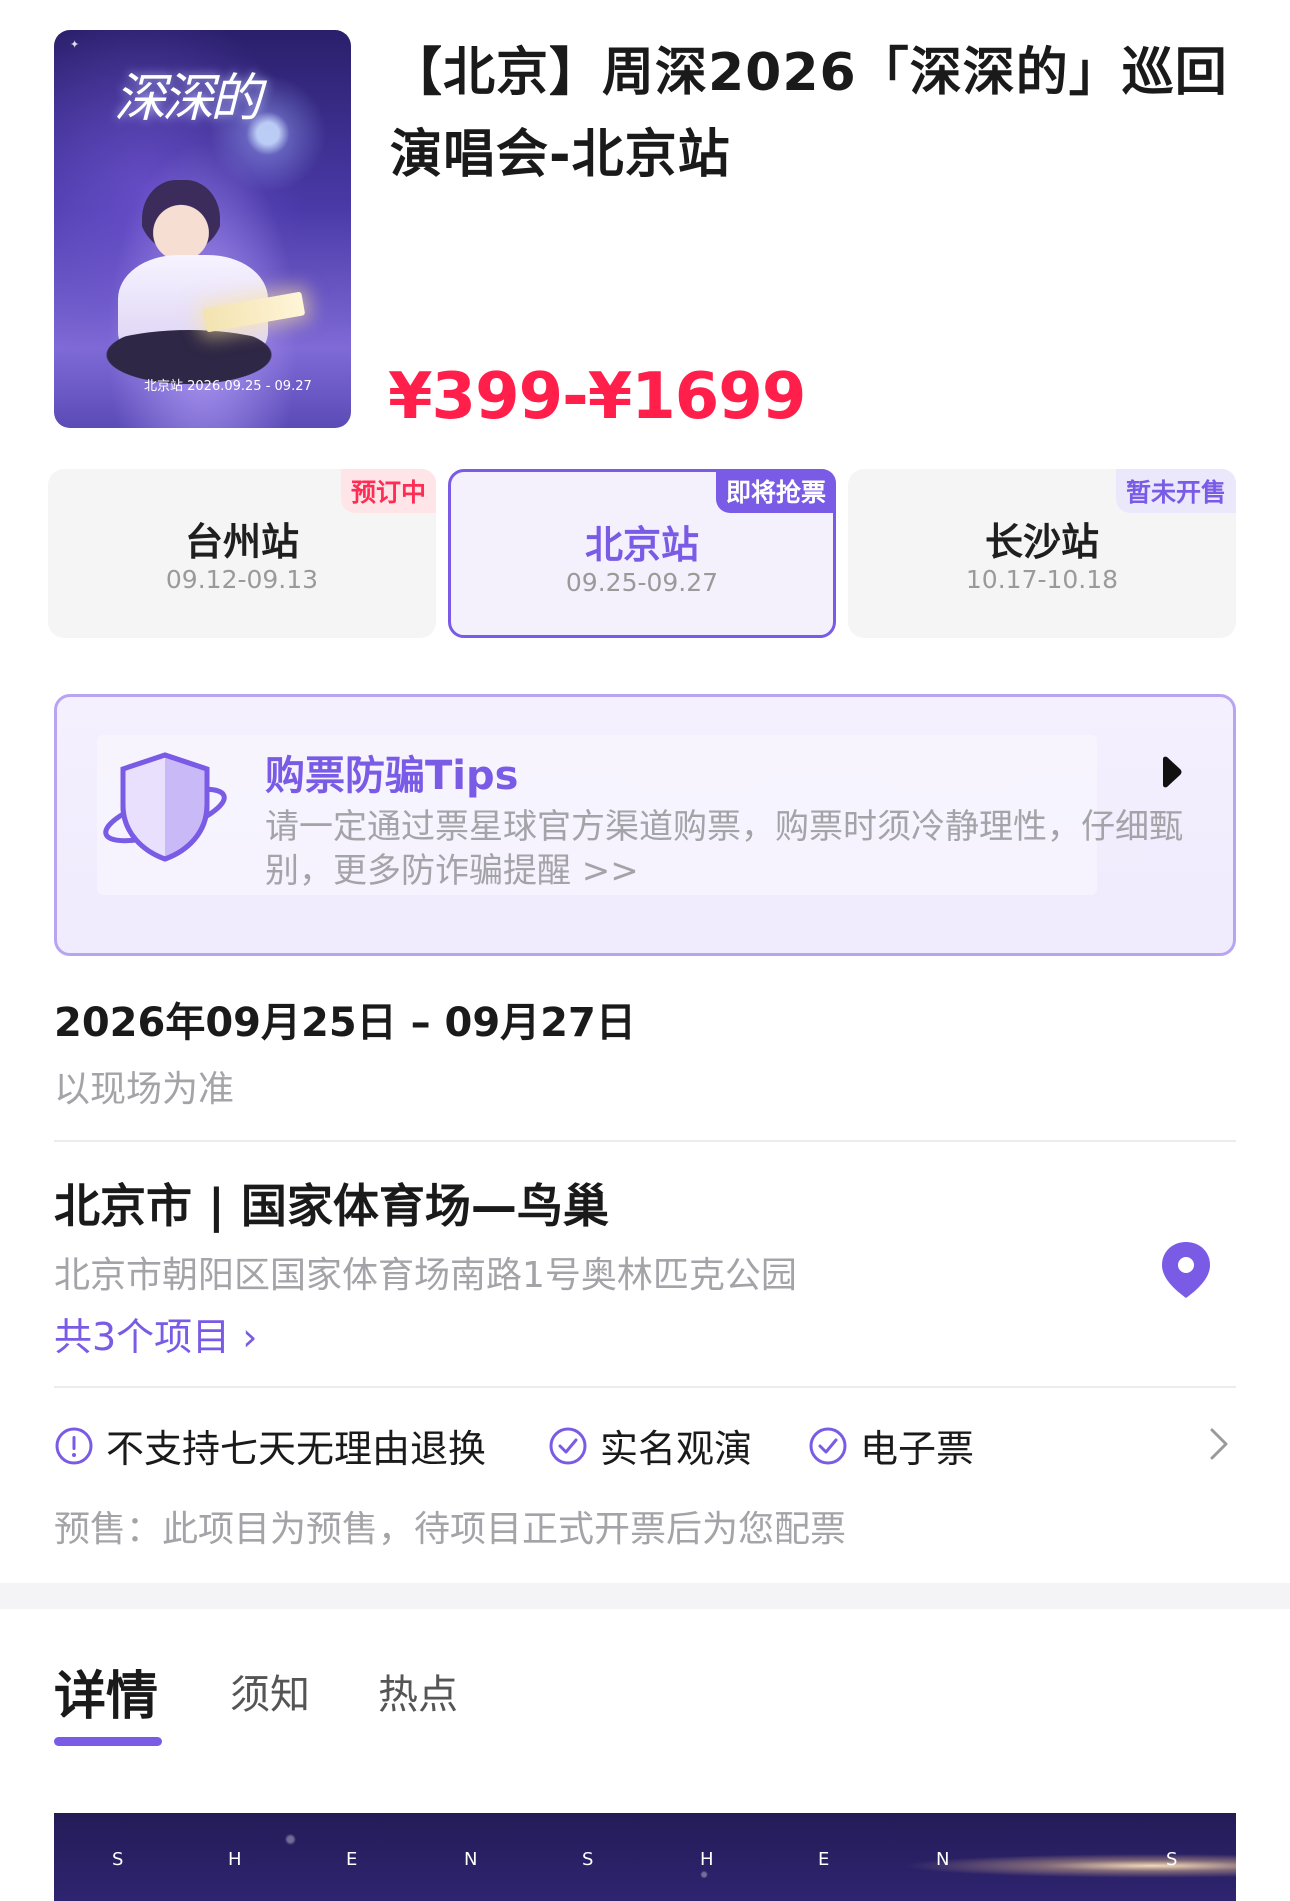 The height and width of the screenshot is (1901, 1290). What do you see at coordinates (241, 542) in the screenshot?
I see `station-name: 台州站` at bounding box center [241, 542].